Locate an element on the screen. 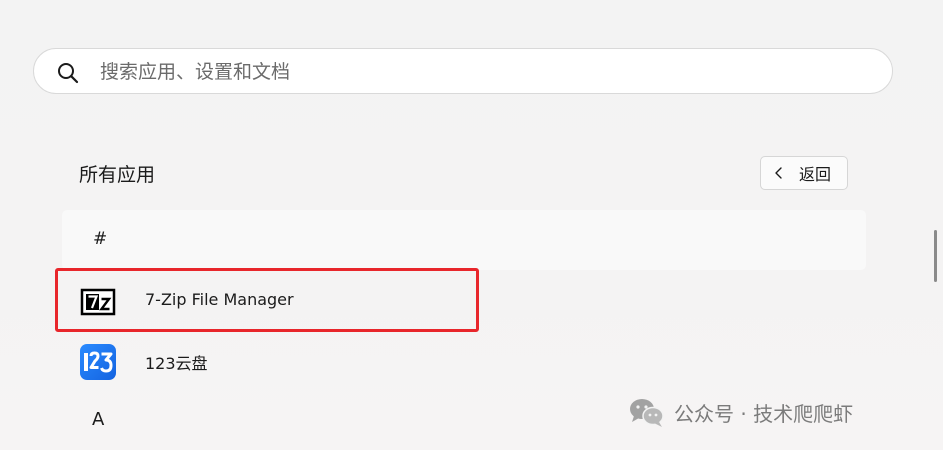 The height and width of the screenshot is (450, 943). search-input is located at coordinates (480, 72).